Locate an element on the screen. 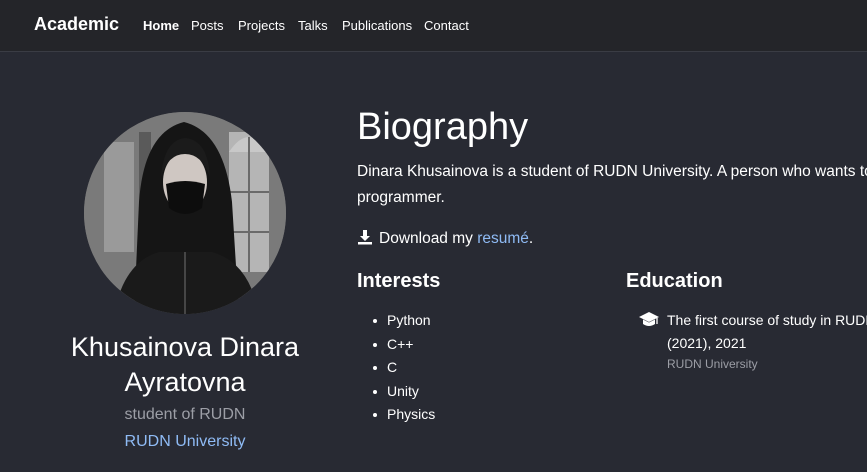 Image resolution: width=867 pixels, height=472 pixels. download-icon is located at coordinates (365, 237).